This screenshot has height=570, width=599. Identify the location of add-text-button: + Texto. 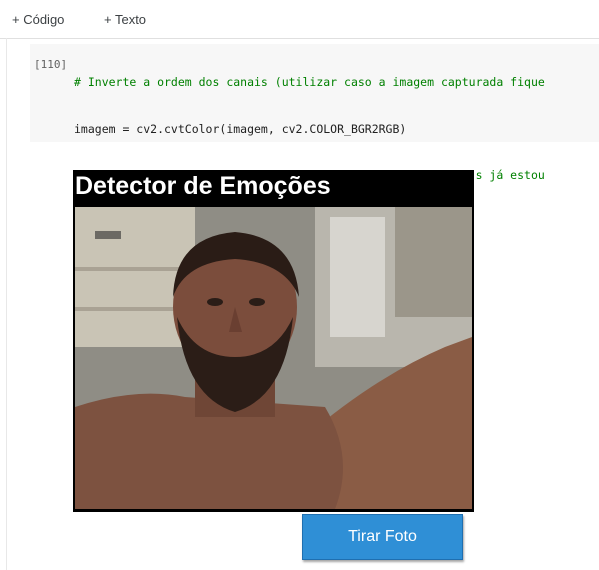
(125, 19).